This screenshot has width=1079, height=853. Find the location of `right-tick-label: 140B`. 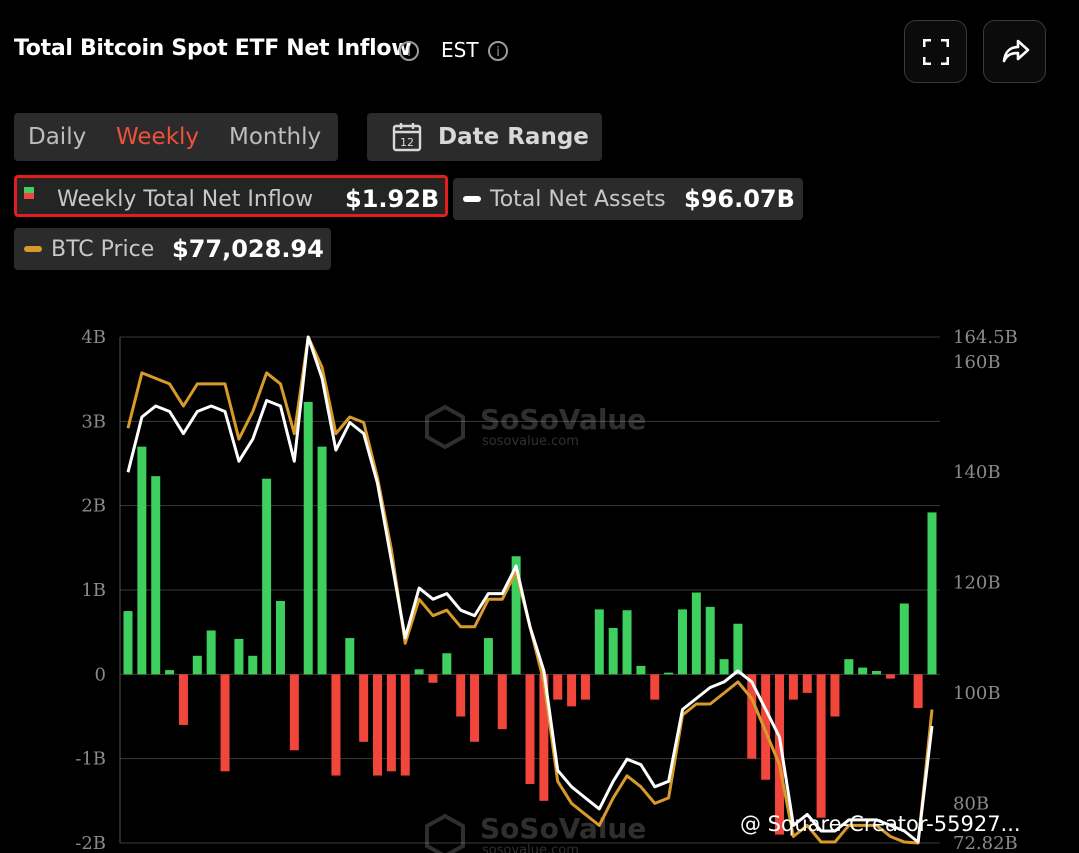

right-tick-label: 140B is located at coordinates (977, 472).